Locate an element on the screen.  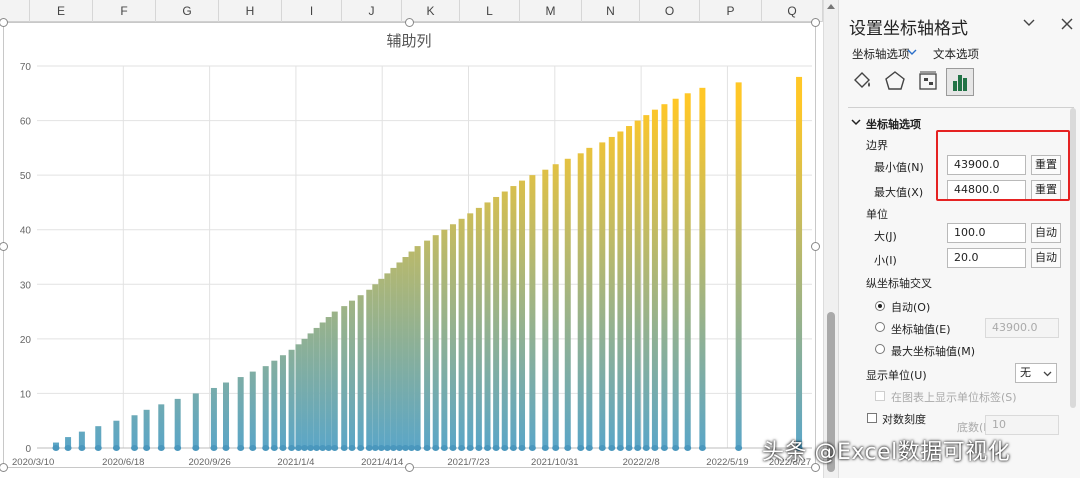
column-header-p: P is located at coordinates (731, 11).